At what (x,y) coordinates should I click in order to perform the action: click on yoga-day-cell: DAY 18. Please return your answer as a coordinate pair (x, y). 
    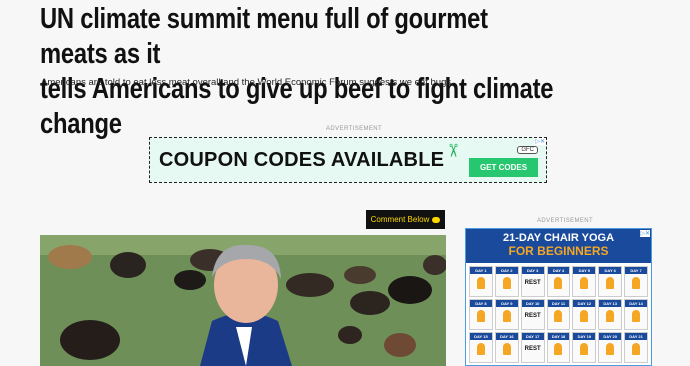
    Looking at the image, I should click on (558, 347).